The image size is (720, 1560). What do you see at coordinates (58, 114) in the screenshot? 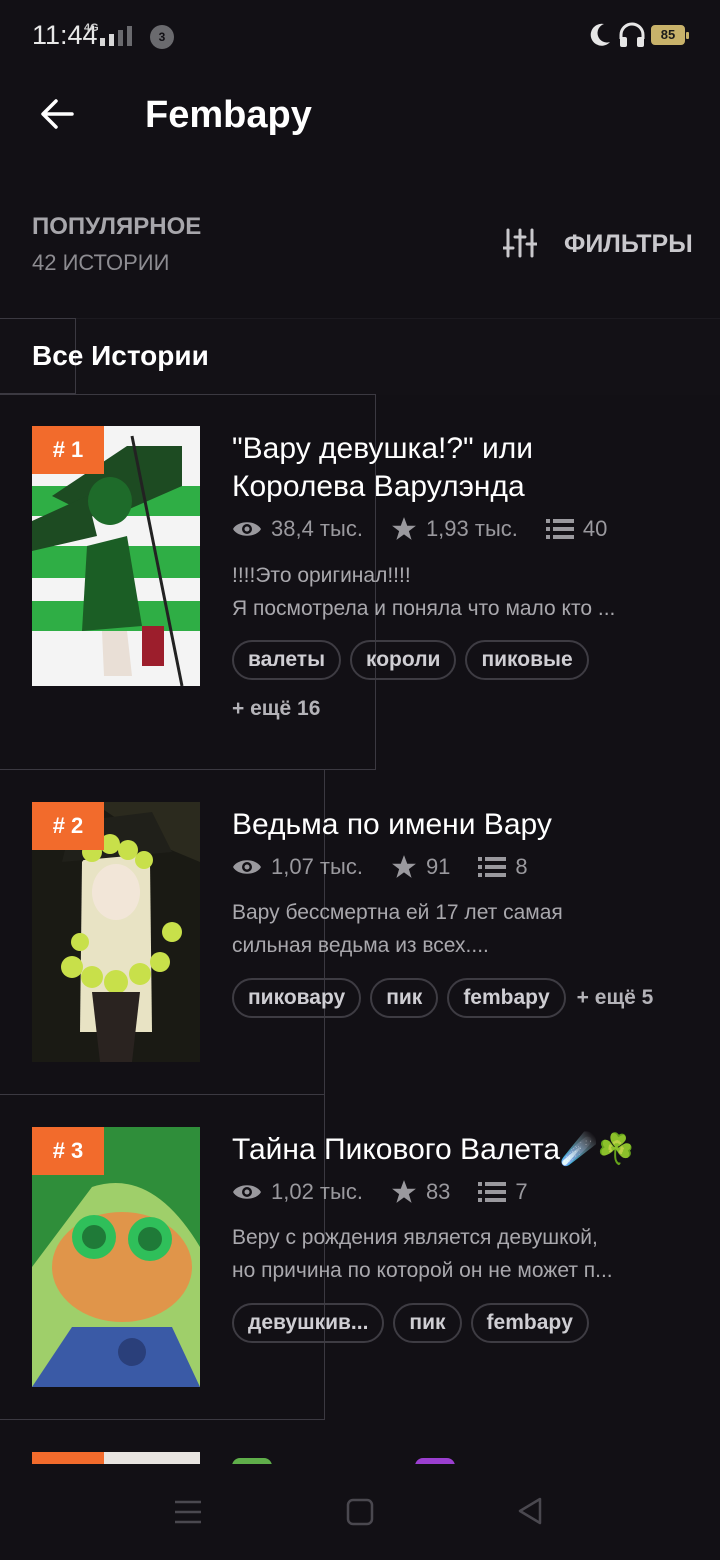
I see `back-arrow-icon` at bounding box center [58, 114].